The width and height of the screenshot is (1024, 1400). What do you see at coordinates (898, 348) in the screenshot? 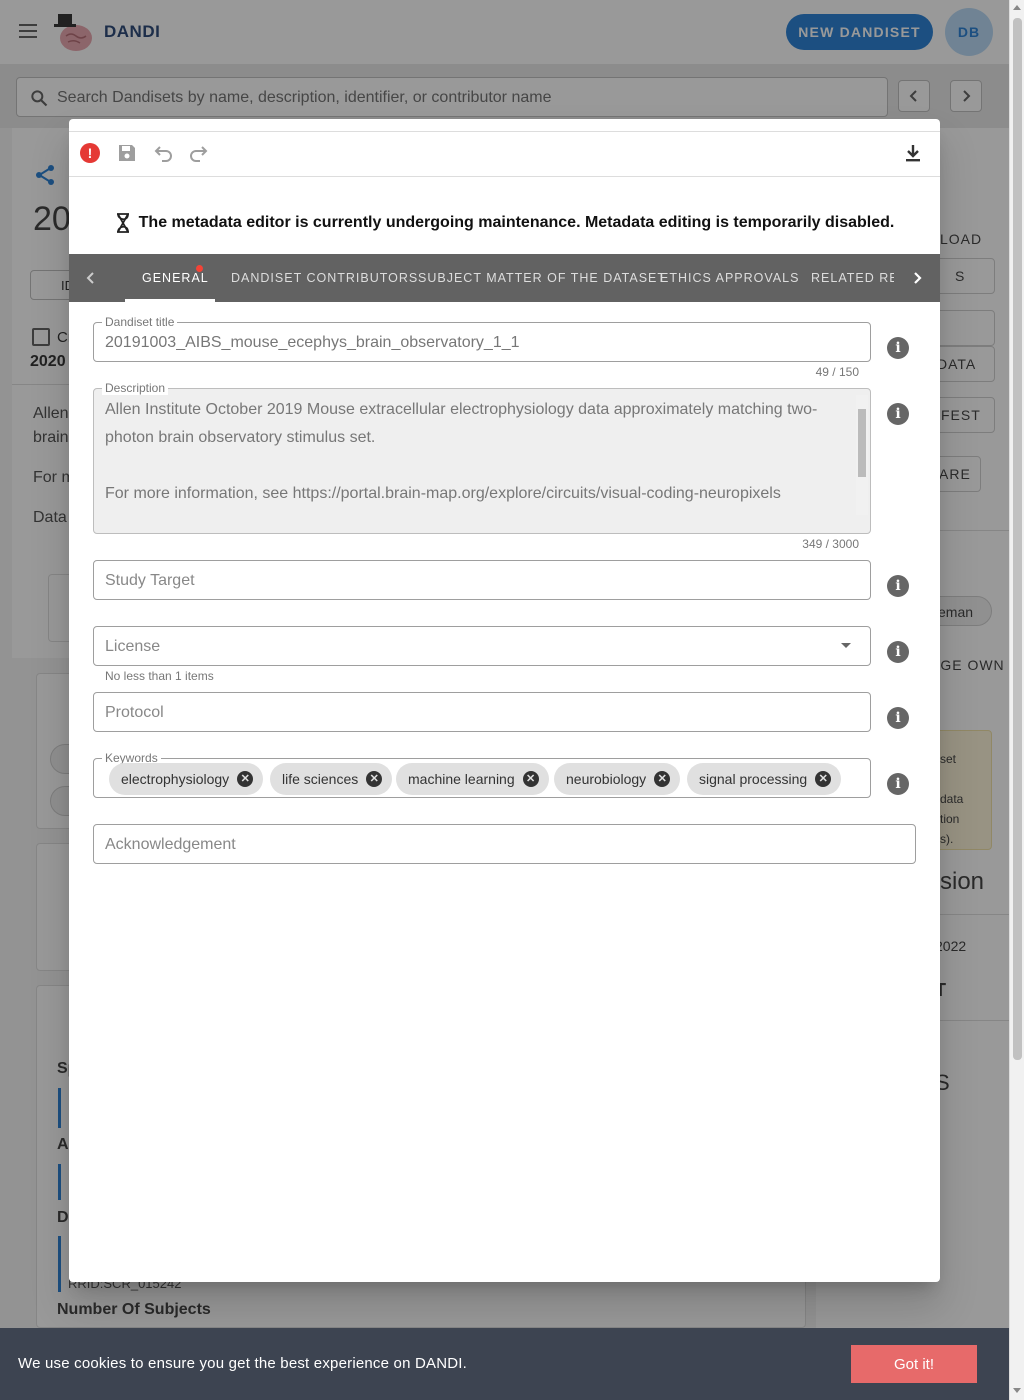
I see `title-info-icon: i` at bounding box center [898, 348].